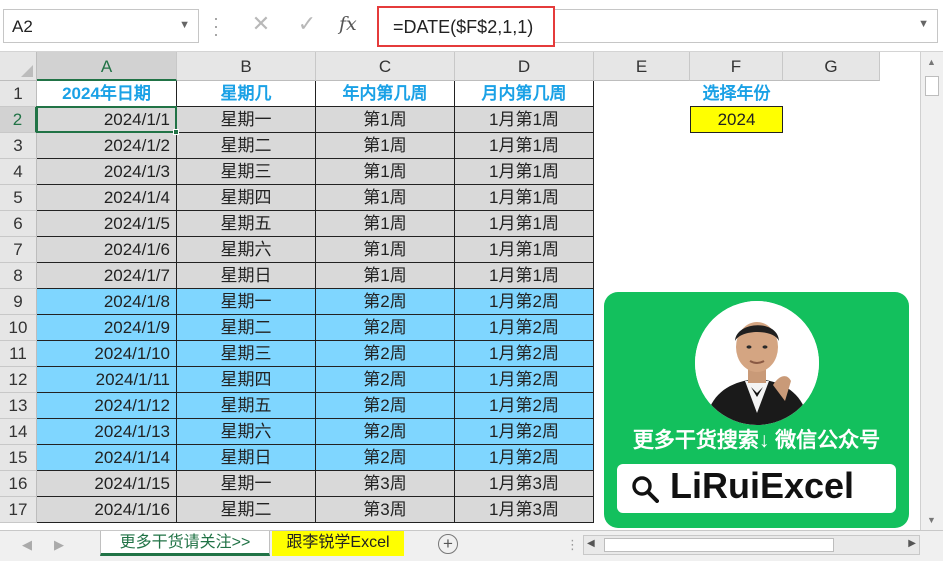 The height and width of the screenshot is (561, 943). I want to click on column-header-g: G, so click(831, 66).